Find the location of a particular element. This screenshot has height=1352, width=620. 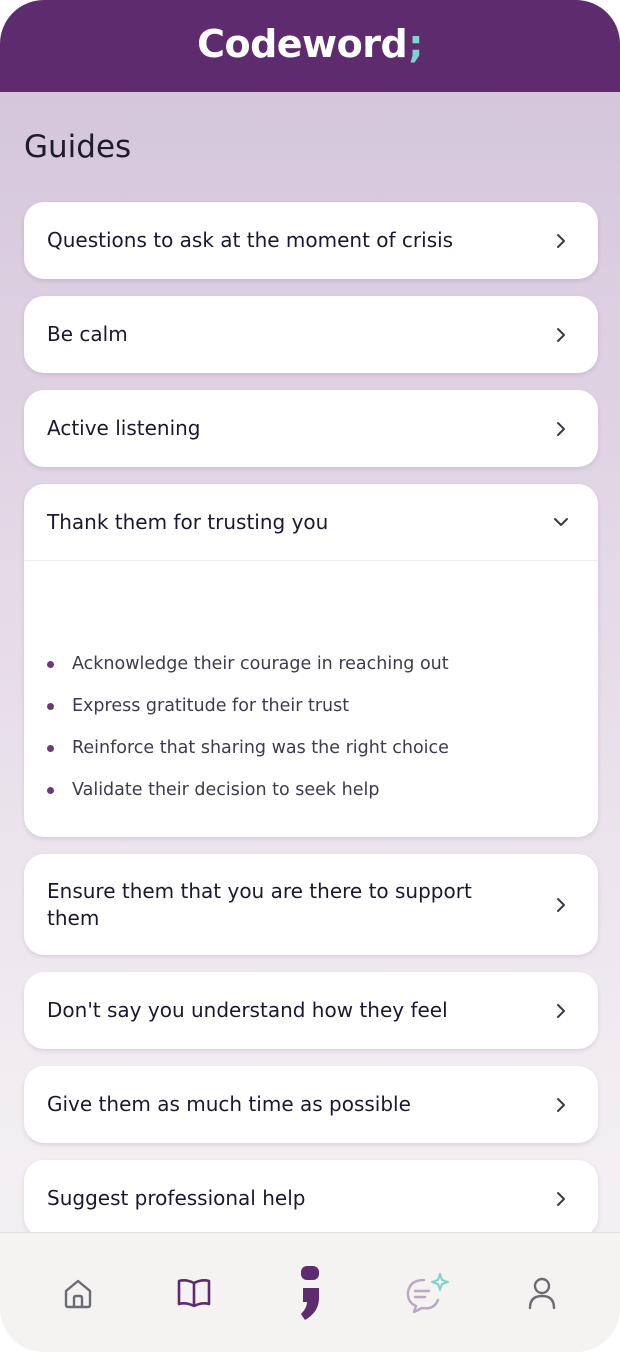

app-header: Codeword; is located at coordinates (310, 46).